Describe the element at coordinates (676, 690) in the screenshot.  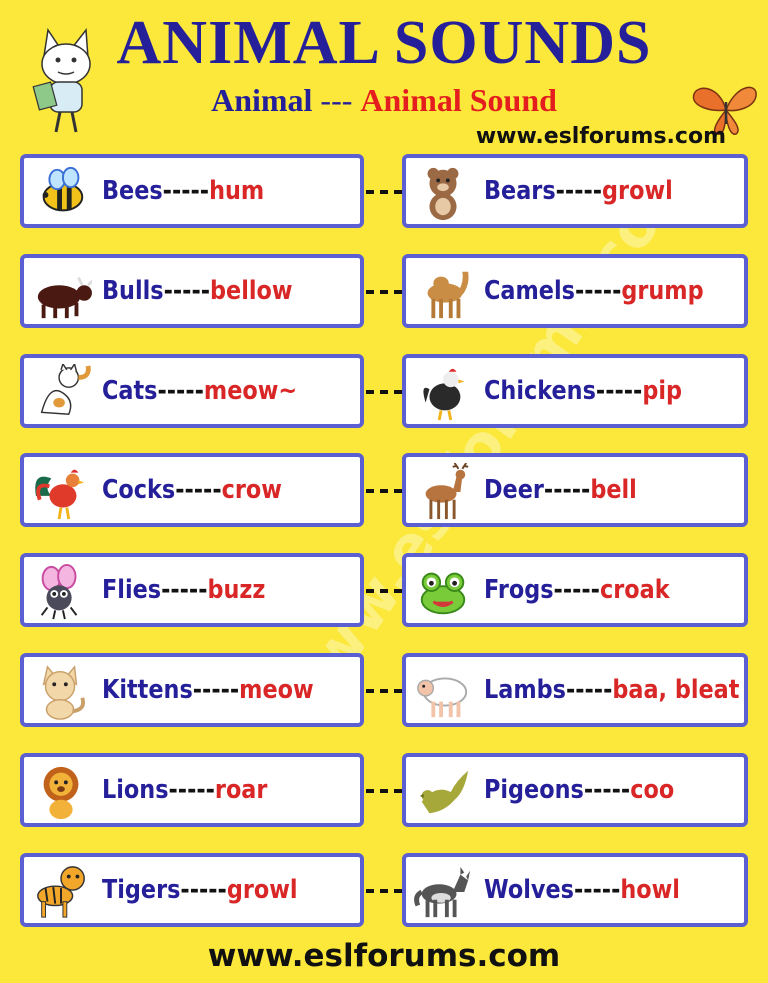
I see `animal-sound: baa, bleat` at that location.